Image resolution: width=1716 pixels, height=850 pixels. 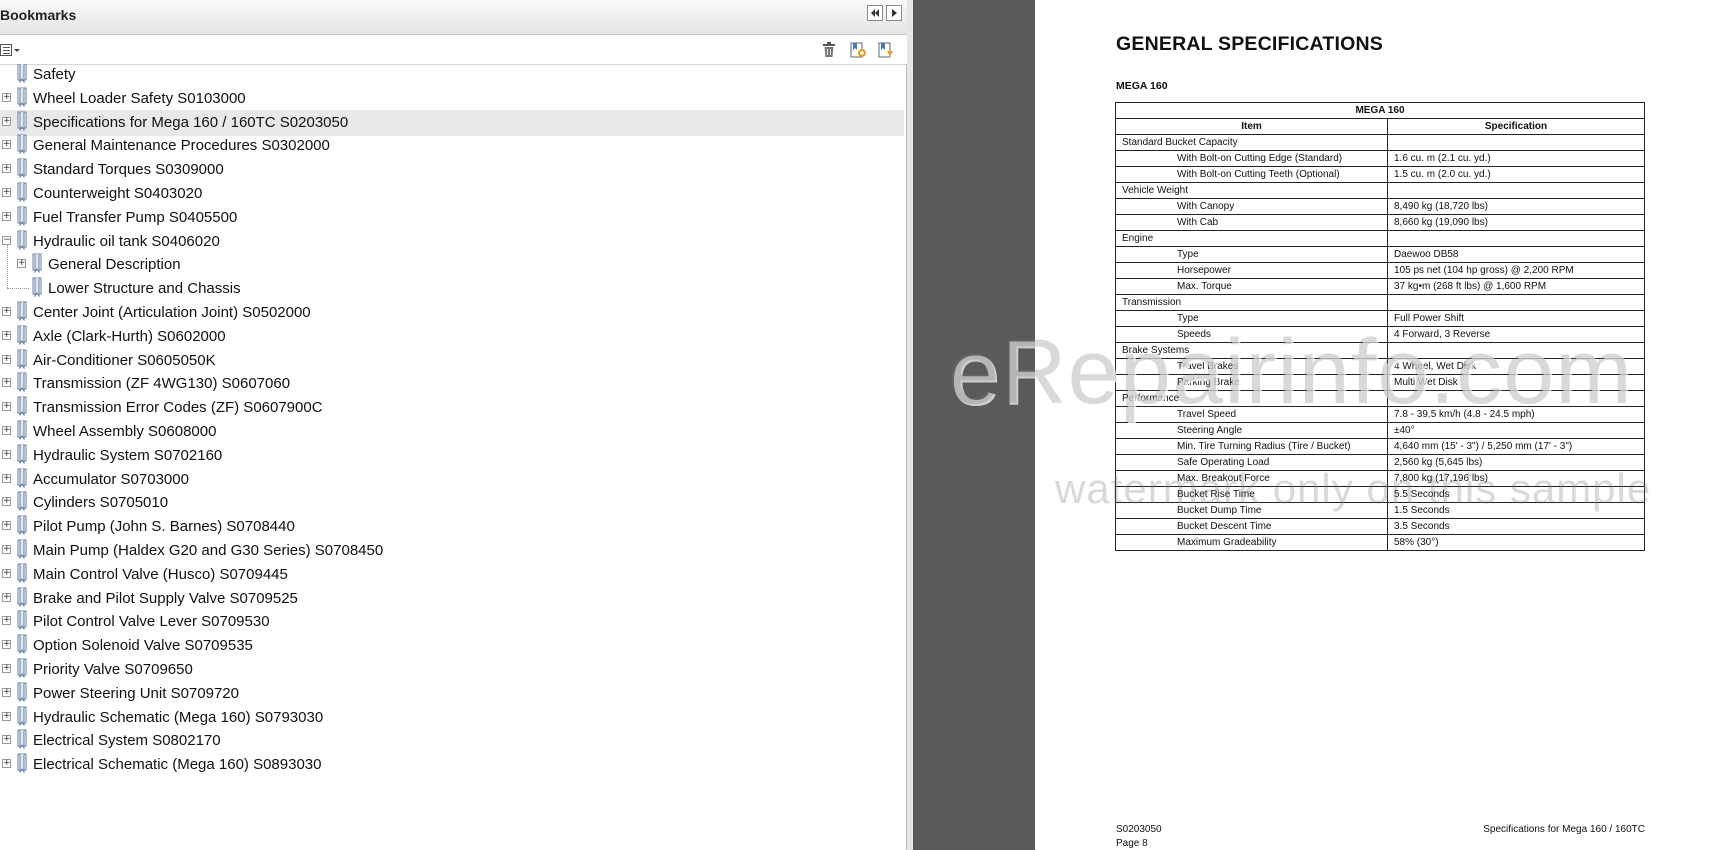 I want to click on bookmark-item: + Transmission (ZF 4WG130) S0607060, so click(x=452, y=384).